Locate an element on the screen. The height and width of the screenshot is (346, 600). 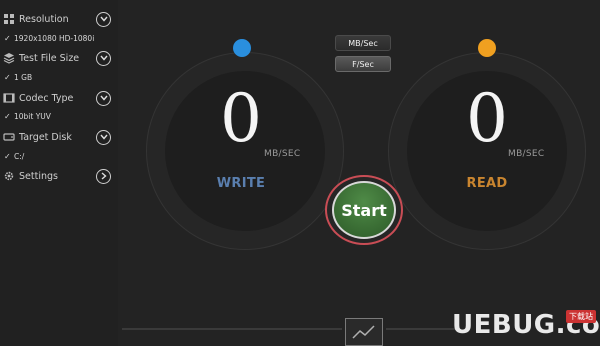
chevron-right-icon is located at coordinates (103, 176).